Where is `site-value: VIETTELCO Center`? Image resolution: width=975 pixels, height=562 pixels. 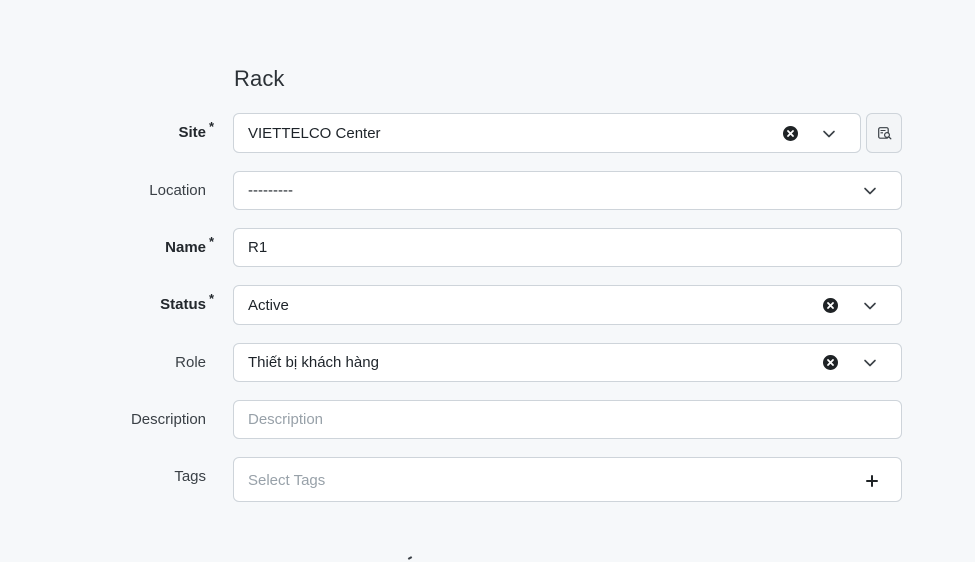
site-value: VIETTELCO Center is located at coordinates (314, 133).